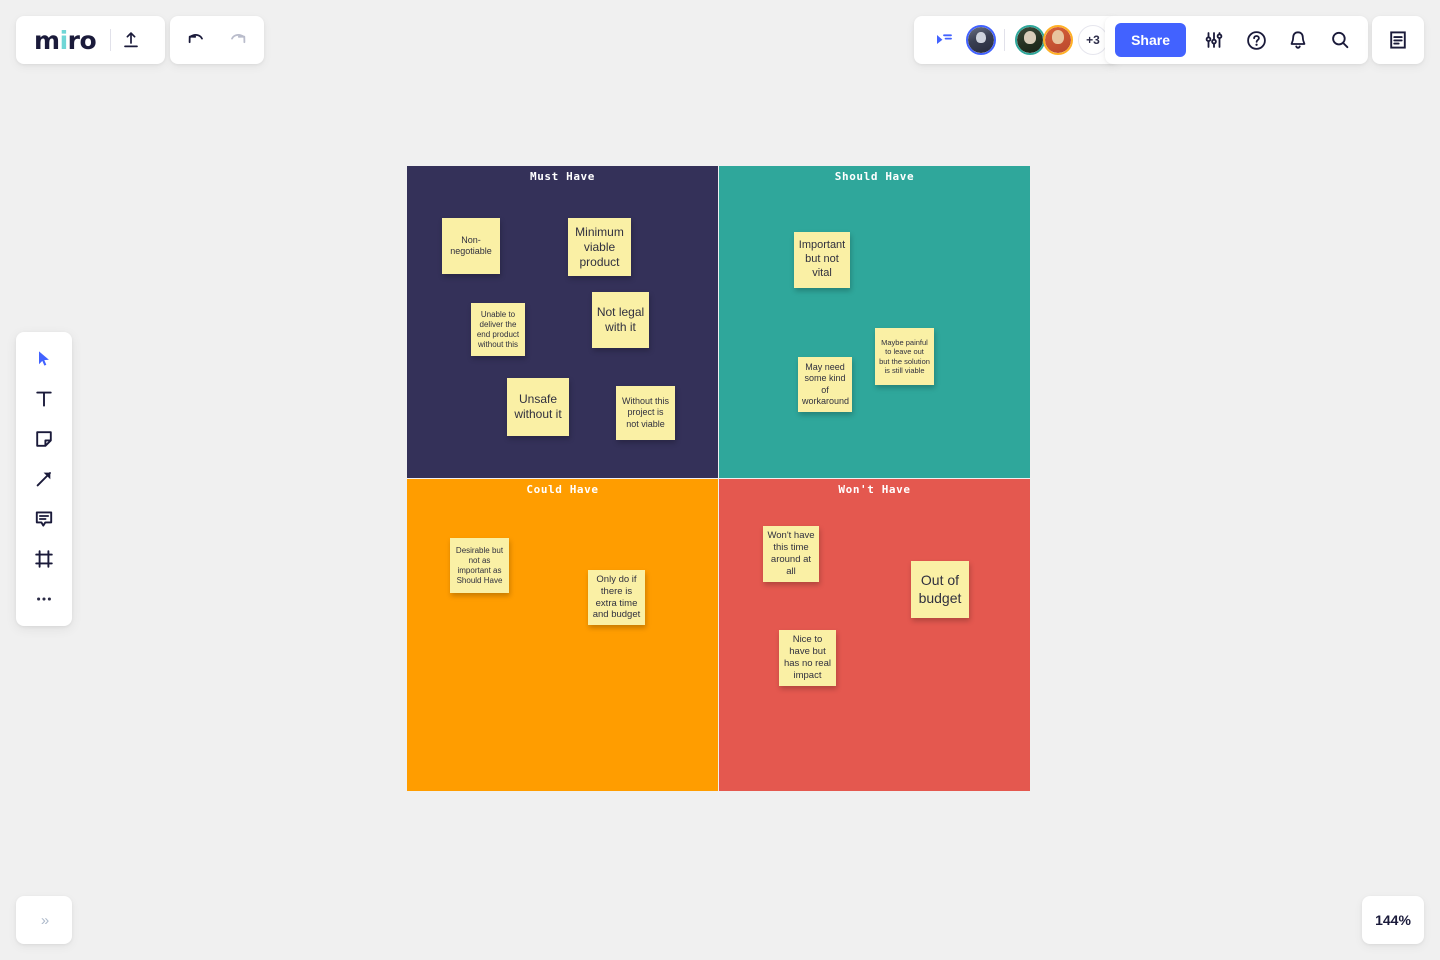 The width and height of the screenshot is (1440, 960). I want to click on arrow-diagonal-icon, so click(43, 479).